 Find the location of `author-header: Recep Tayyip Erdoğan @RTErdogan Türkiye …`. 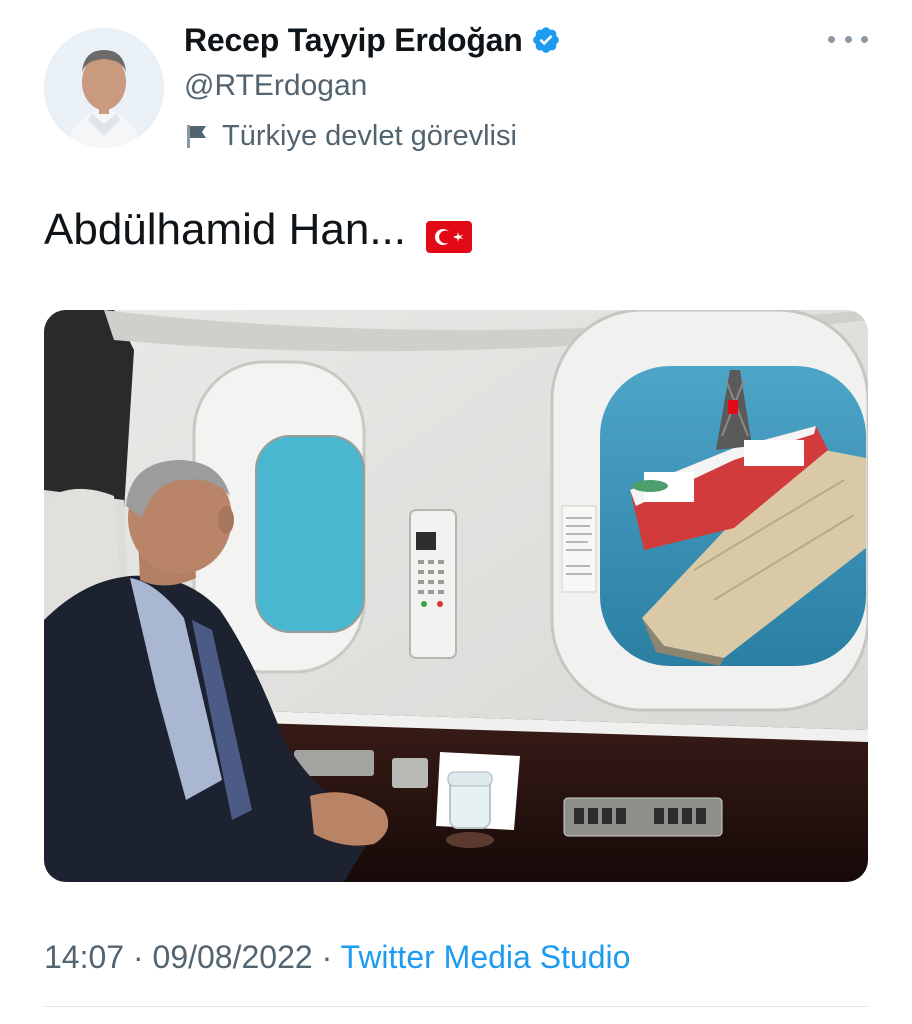

author-header: Recep Tayyip Erdoğan @RTErdogan Türkiye … is located at coordinates (372, 87).